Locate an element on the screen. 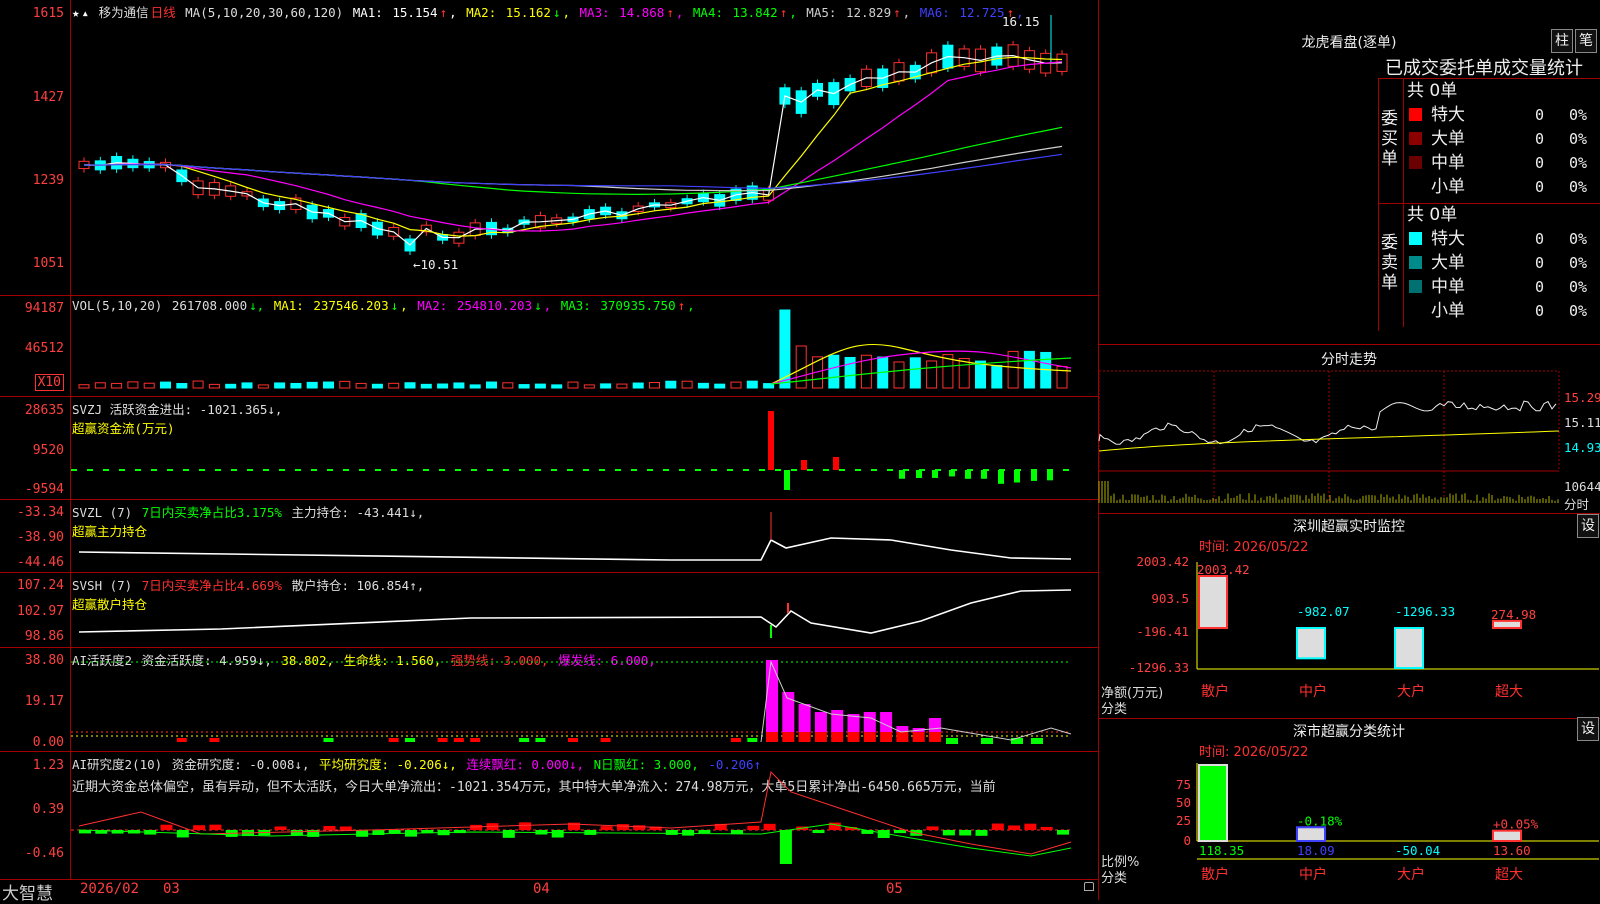 The height and width of the screenshot is (904, 1600). lock-icon is located at coordinates (1089, 886).